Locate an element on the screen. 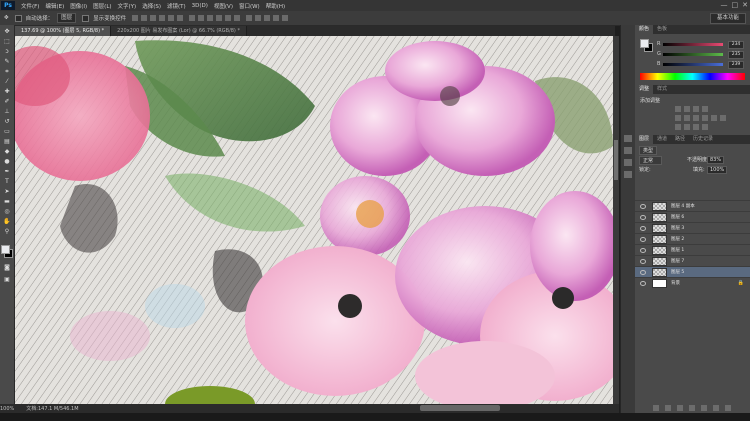  delete-layer-icon is located at coordinates (728, 408).